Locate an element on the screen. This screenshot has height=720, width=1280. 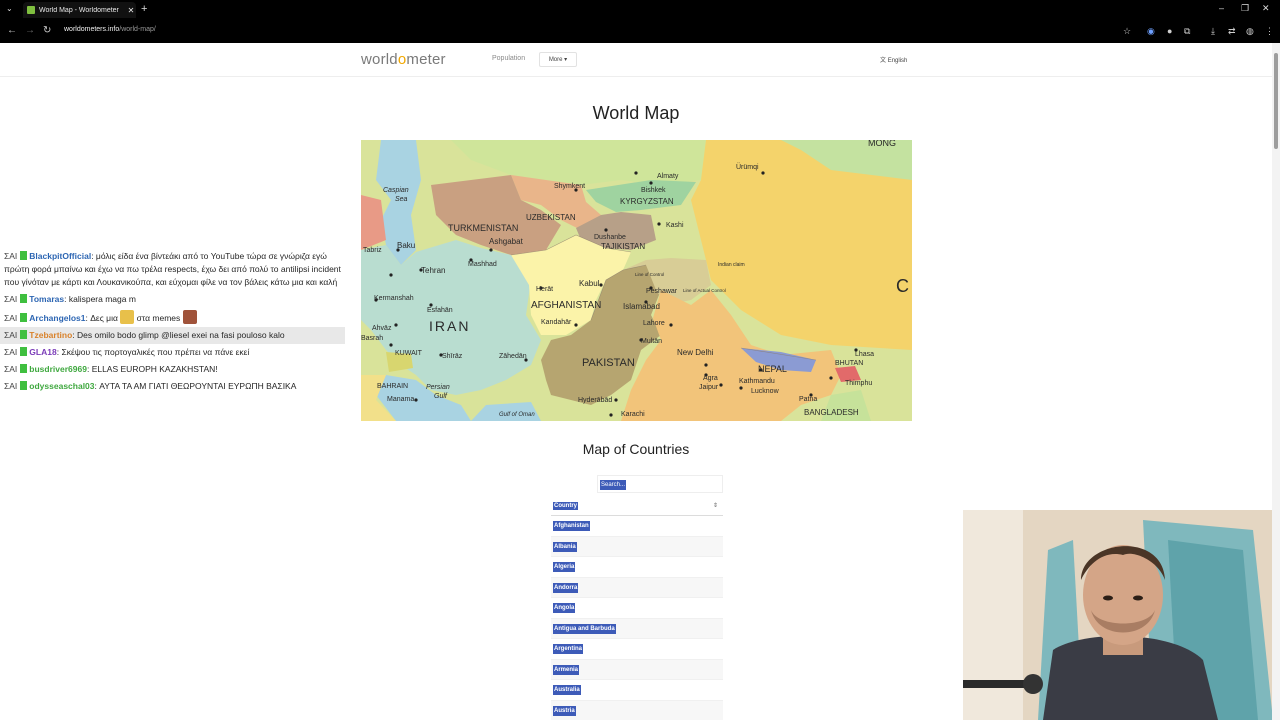
map-label-peshawar: Peshawar is located at coordinates (662, 291).